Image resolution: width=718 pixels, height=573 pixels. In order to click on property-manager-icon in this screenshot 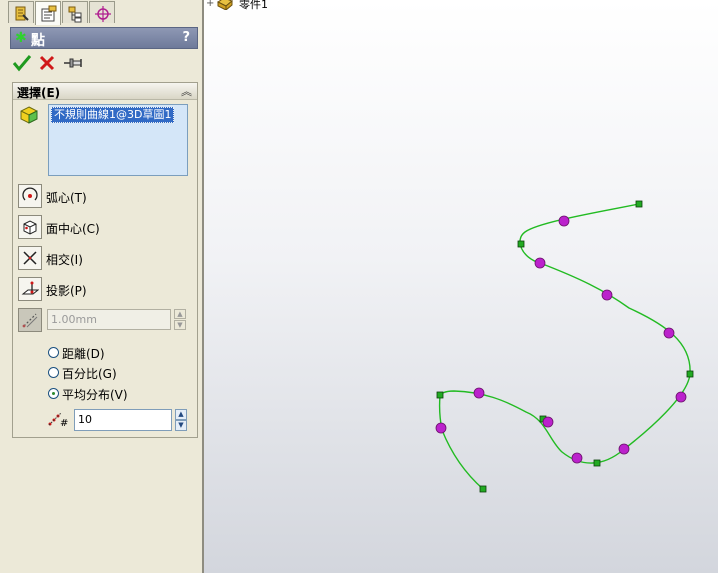, I will do `click(49, 13)`.